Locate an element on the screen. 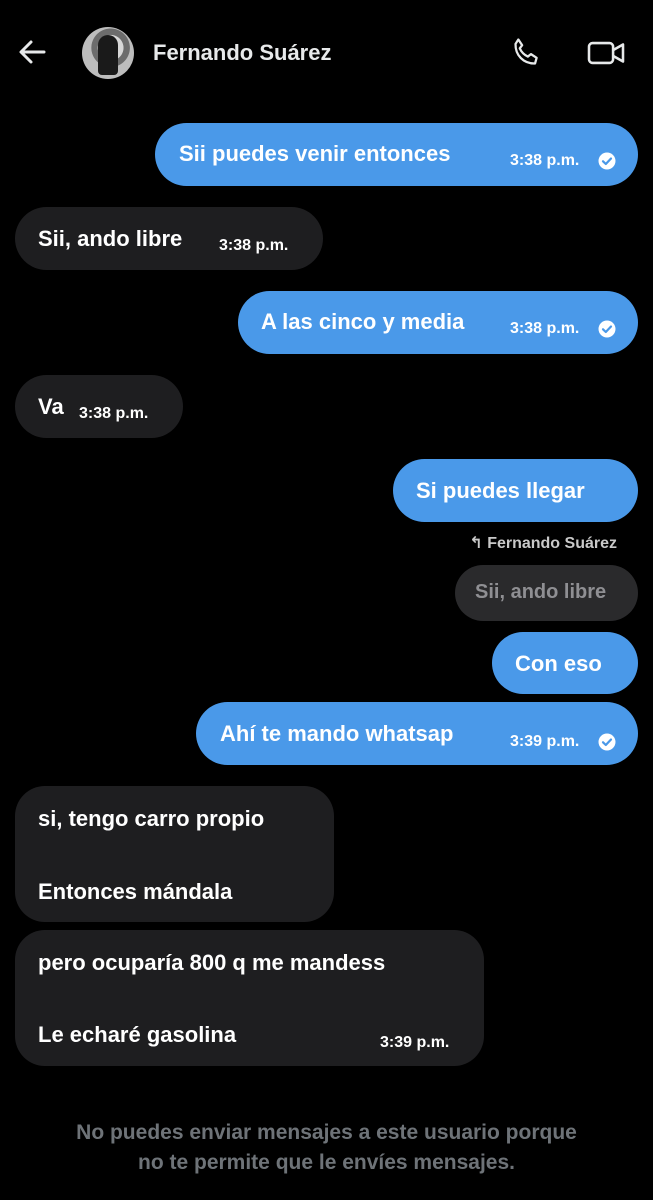 This screenshot has width=653, height=1200. message-outgoing: Ahí te mando whatsap 3:39 p.m. is located at coordinates (417, 733).